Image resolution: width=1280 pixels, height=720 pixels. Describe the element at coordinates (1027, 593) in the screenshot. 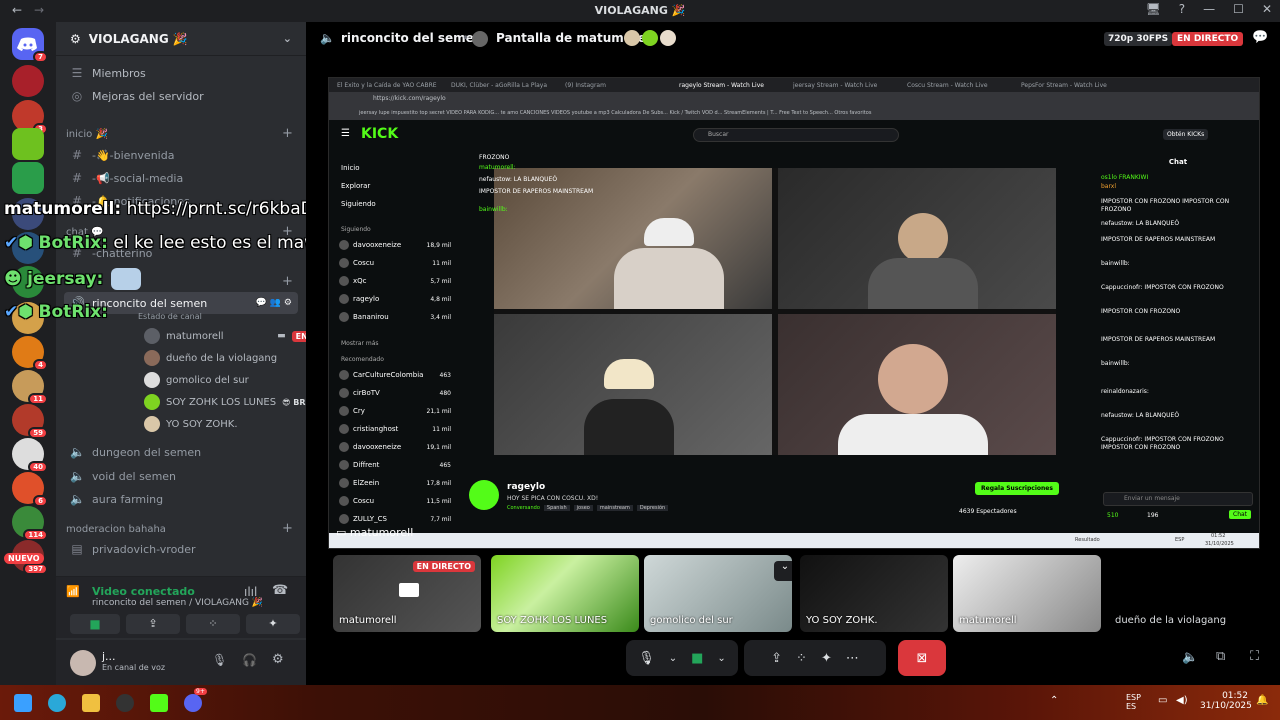

I see `participant-tile: matumorell` at that location.